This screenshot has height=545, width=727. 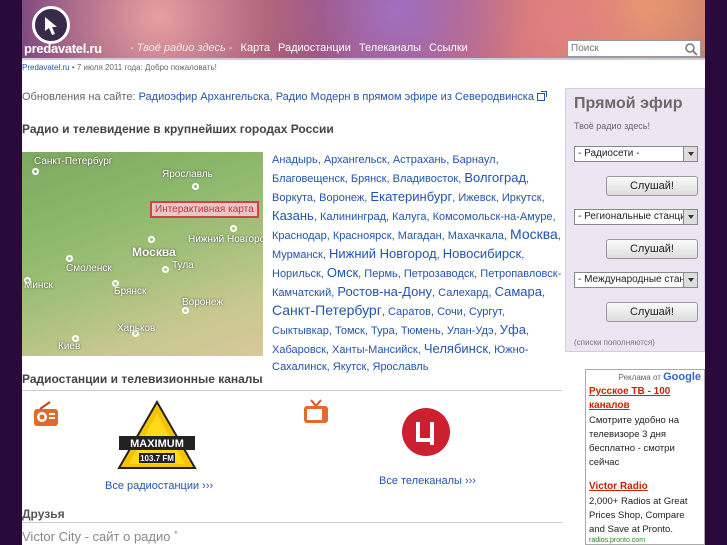 I want to click on city-link: Волгоград, so click(x=495, y=177).